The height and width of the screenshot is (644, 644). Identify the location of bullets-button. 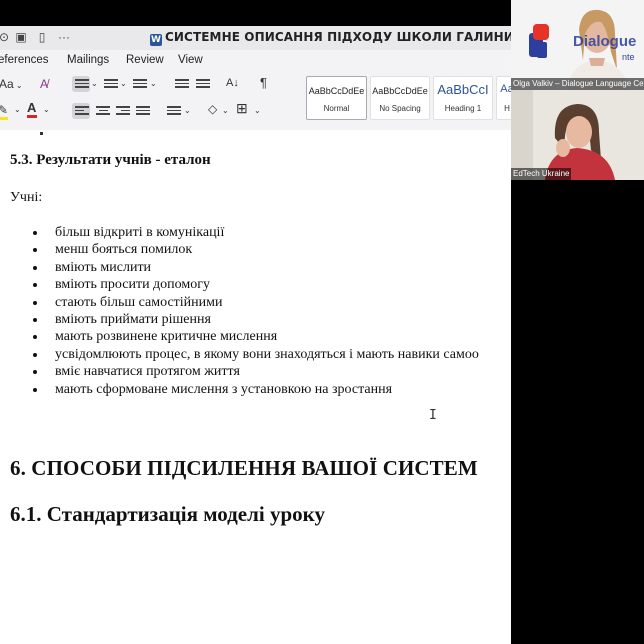
(81, 84).